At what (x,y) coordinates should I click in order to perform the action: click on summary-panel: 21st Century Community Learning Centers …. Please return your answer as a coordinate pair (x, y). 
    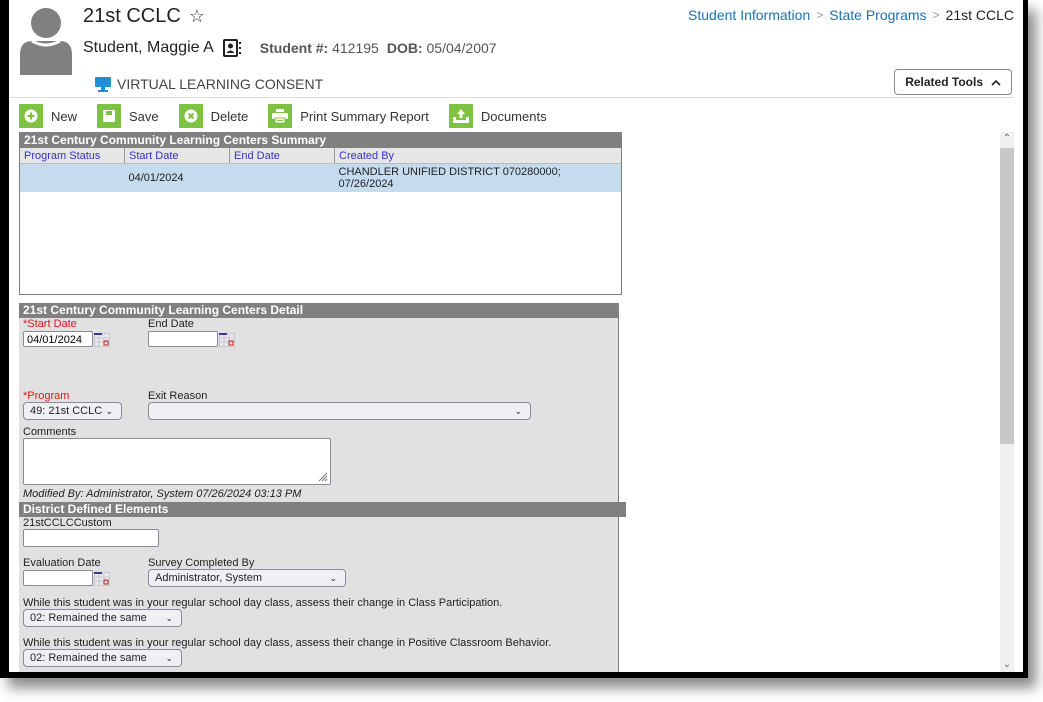
    Looking at the image, I should click on (320, 213).